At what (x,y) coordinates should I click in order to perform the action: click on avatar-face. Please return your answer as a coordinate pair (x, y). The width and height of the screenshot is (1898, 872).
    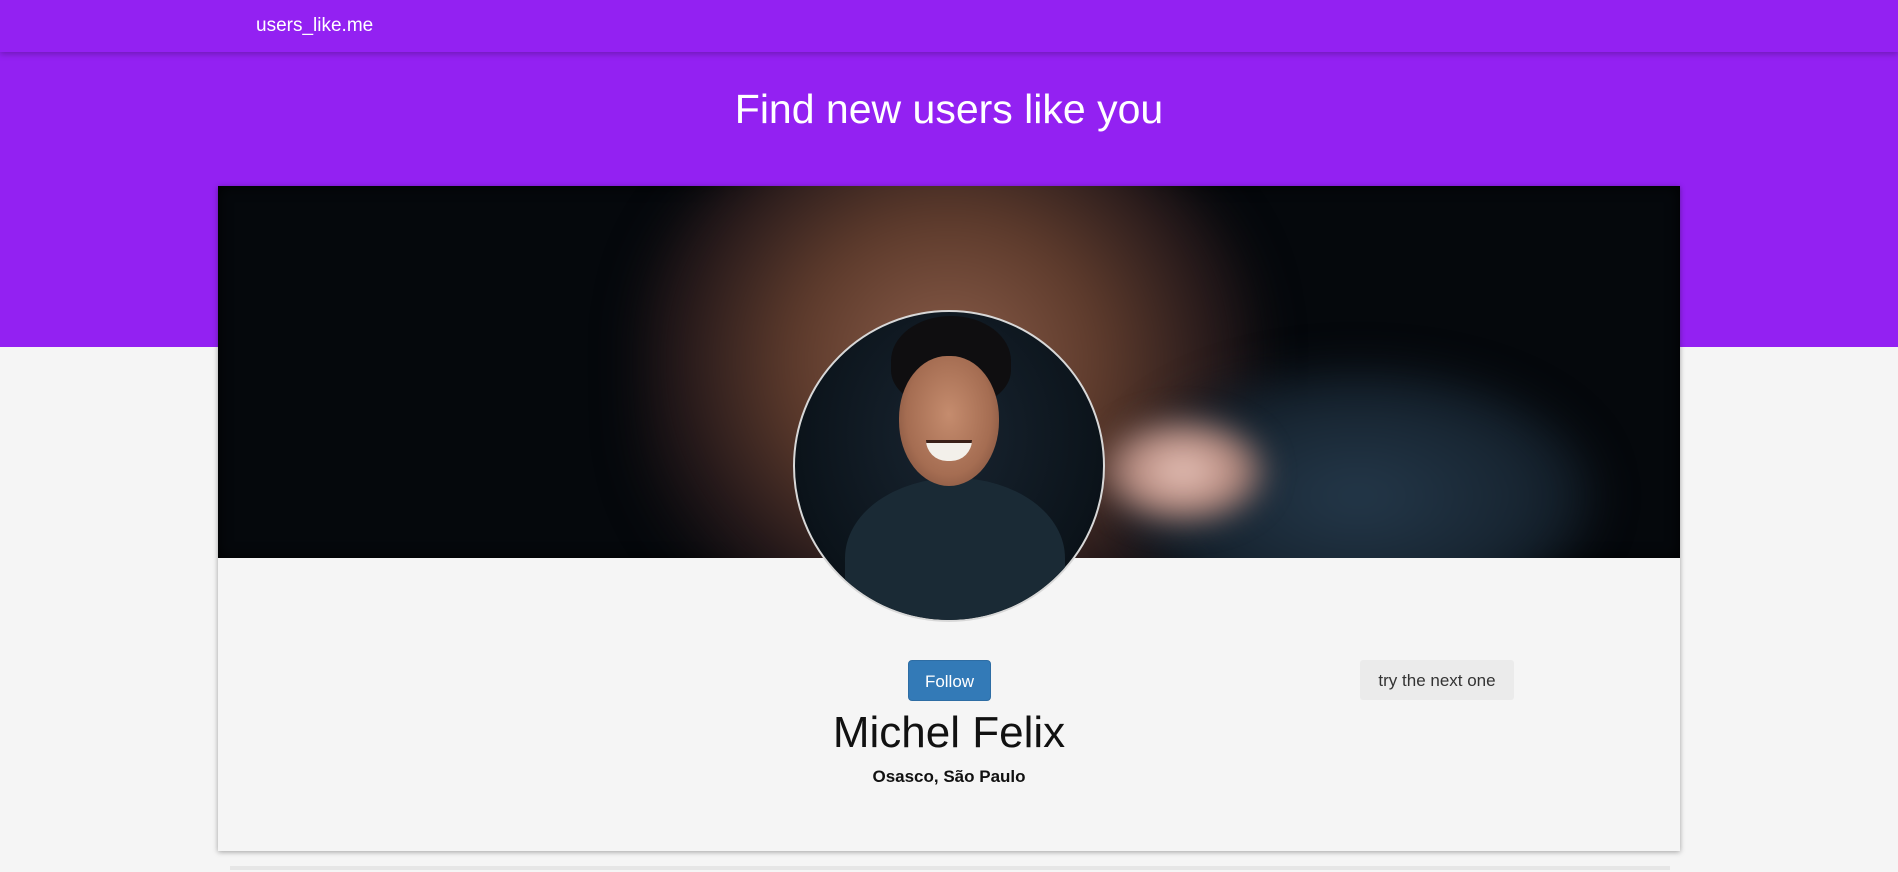
    Looking at the image, I should click on (949, 421).